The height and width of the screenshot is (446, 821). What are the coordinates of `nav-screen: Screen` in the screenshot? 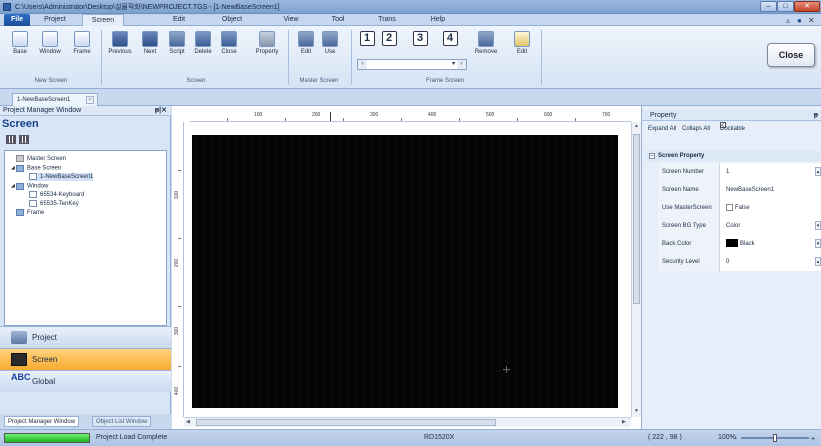 It's located at (85, 359).